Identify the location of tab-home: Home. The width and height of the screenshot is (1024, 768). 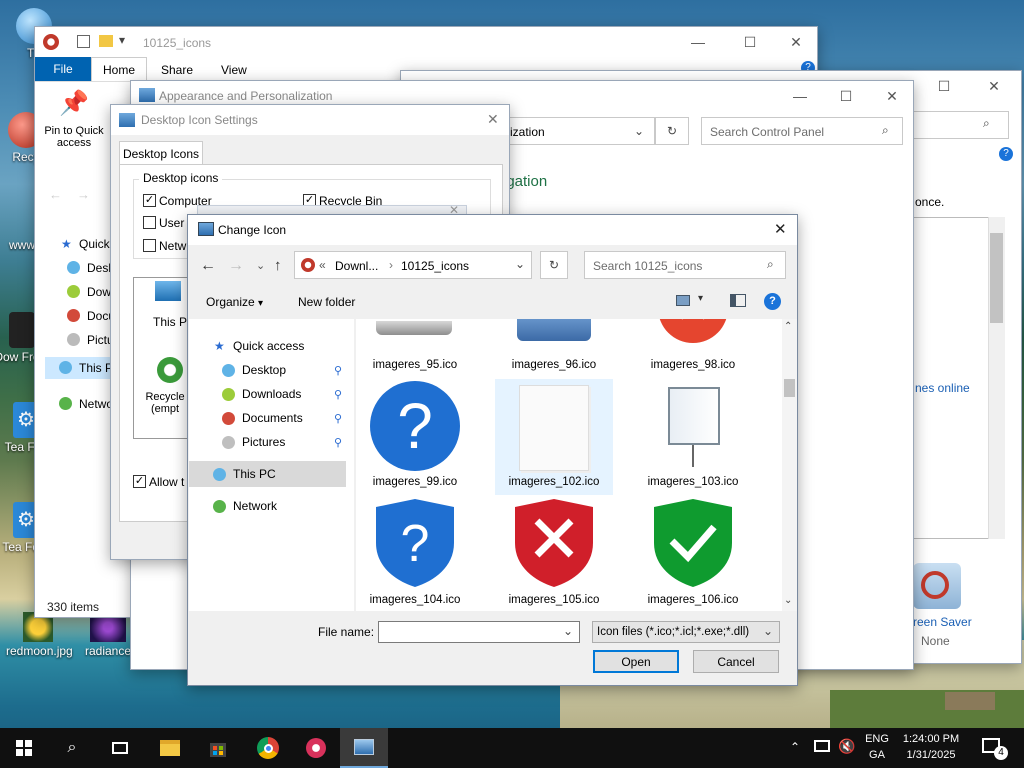
(119, 69).